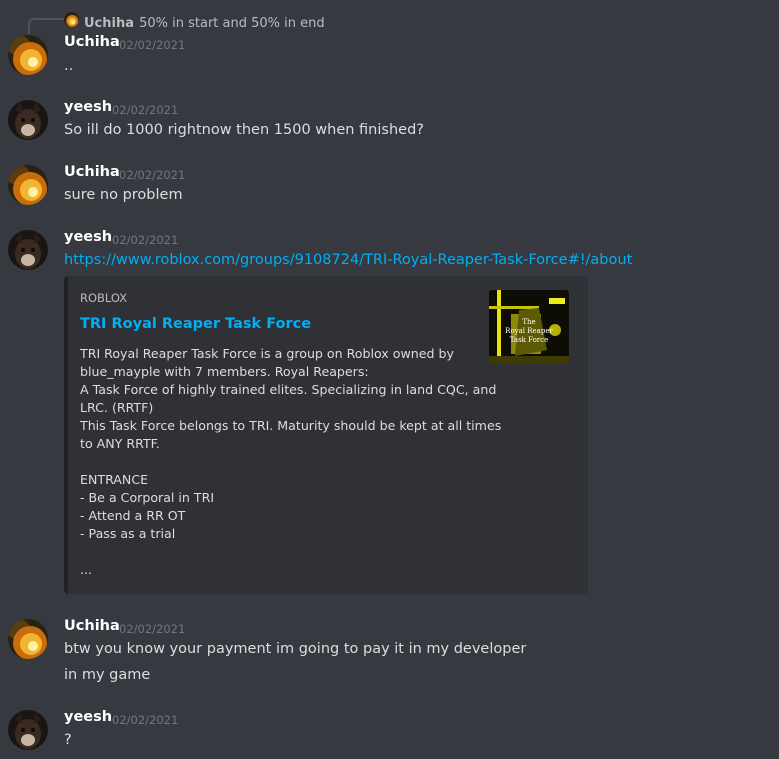 The image size is (779, 759). Describe the element at coordinates (528, 322) in the screenshot. I see `thumbnail-line: The` at that location.